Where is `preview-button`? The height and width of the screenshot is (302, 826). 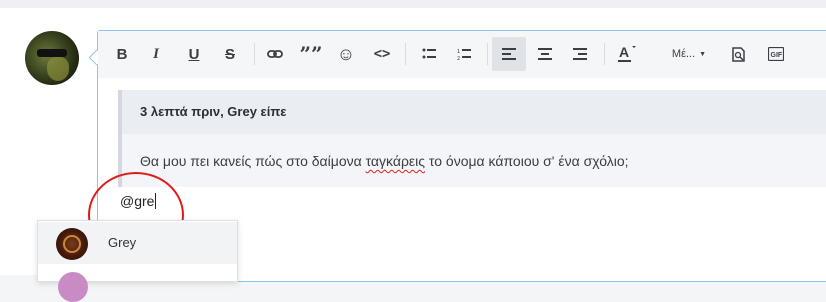 preview-button is located at coordinates (739, 54).